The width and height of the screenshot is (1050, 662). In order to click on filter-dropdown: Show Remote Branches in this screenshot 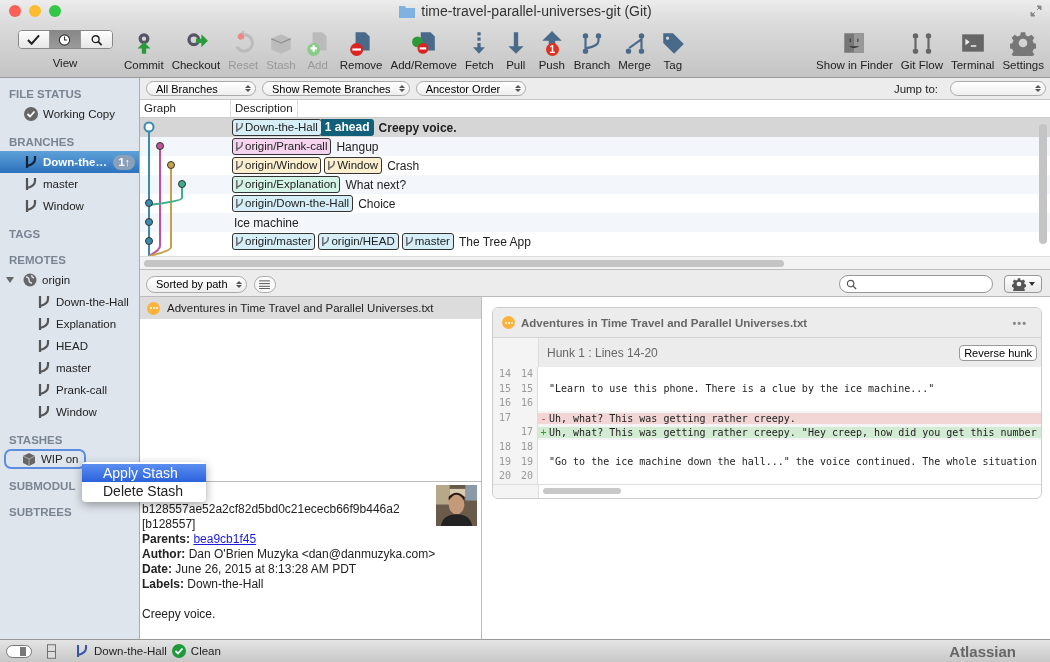, I will do `click(336, 88)`.